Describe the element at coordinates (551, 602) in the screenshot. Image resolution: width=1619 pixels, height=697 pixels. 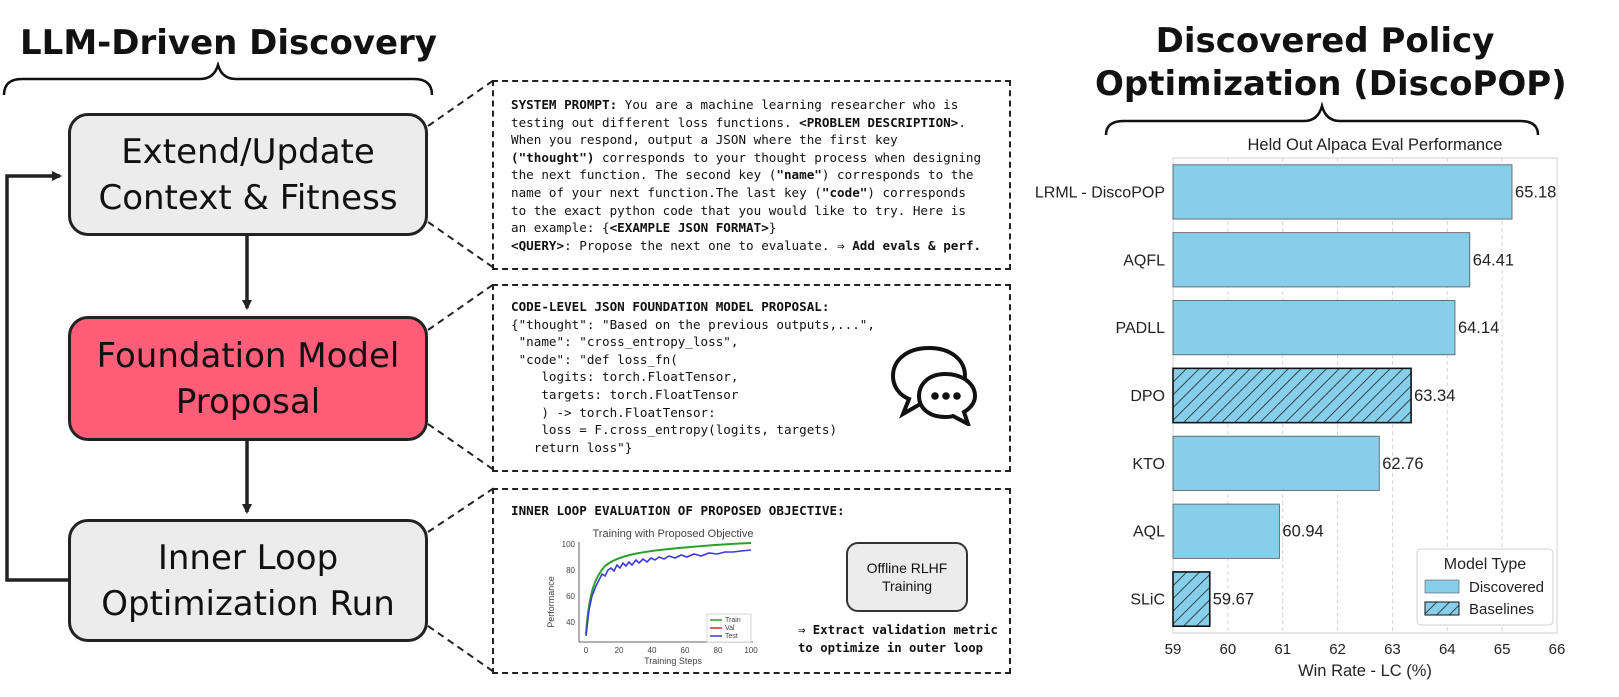
I see `mini-chart-ylabel: Performance` at that location.